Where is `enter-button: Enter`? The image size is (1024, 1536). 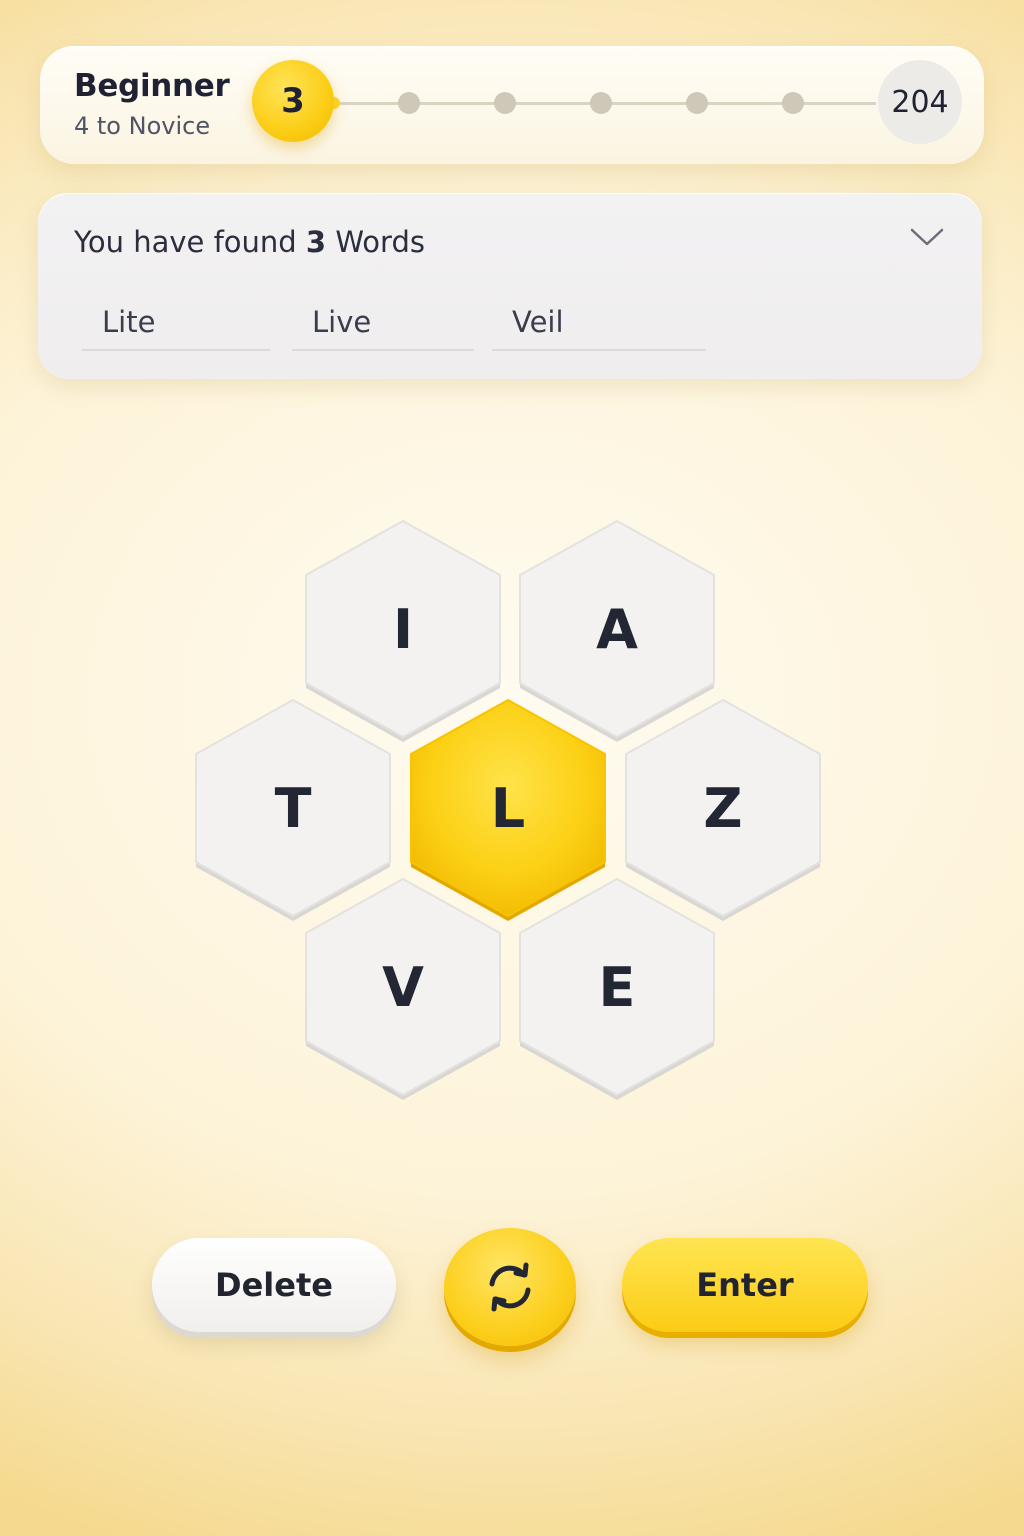 enter-button: Enter is located at coordinates (745, 1285).